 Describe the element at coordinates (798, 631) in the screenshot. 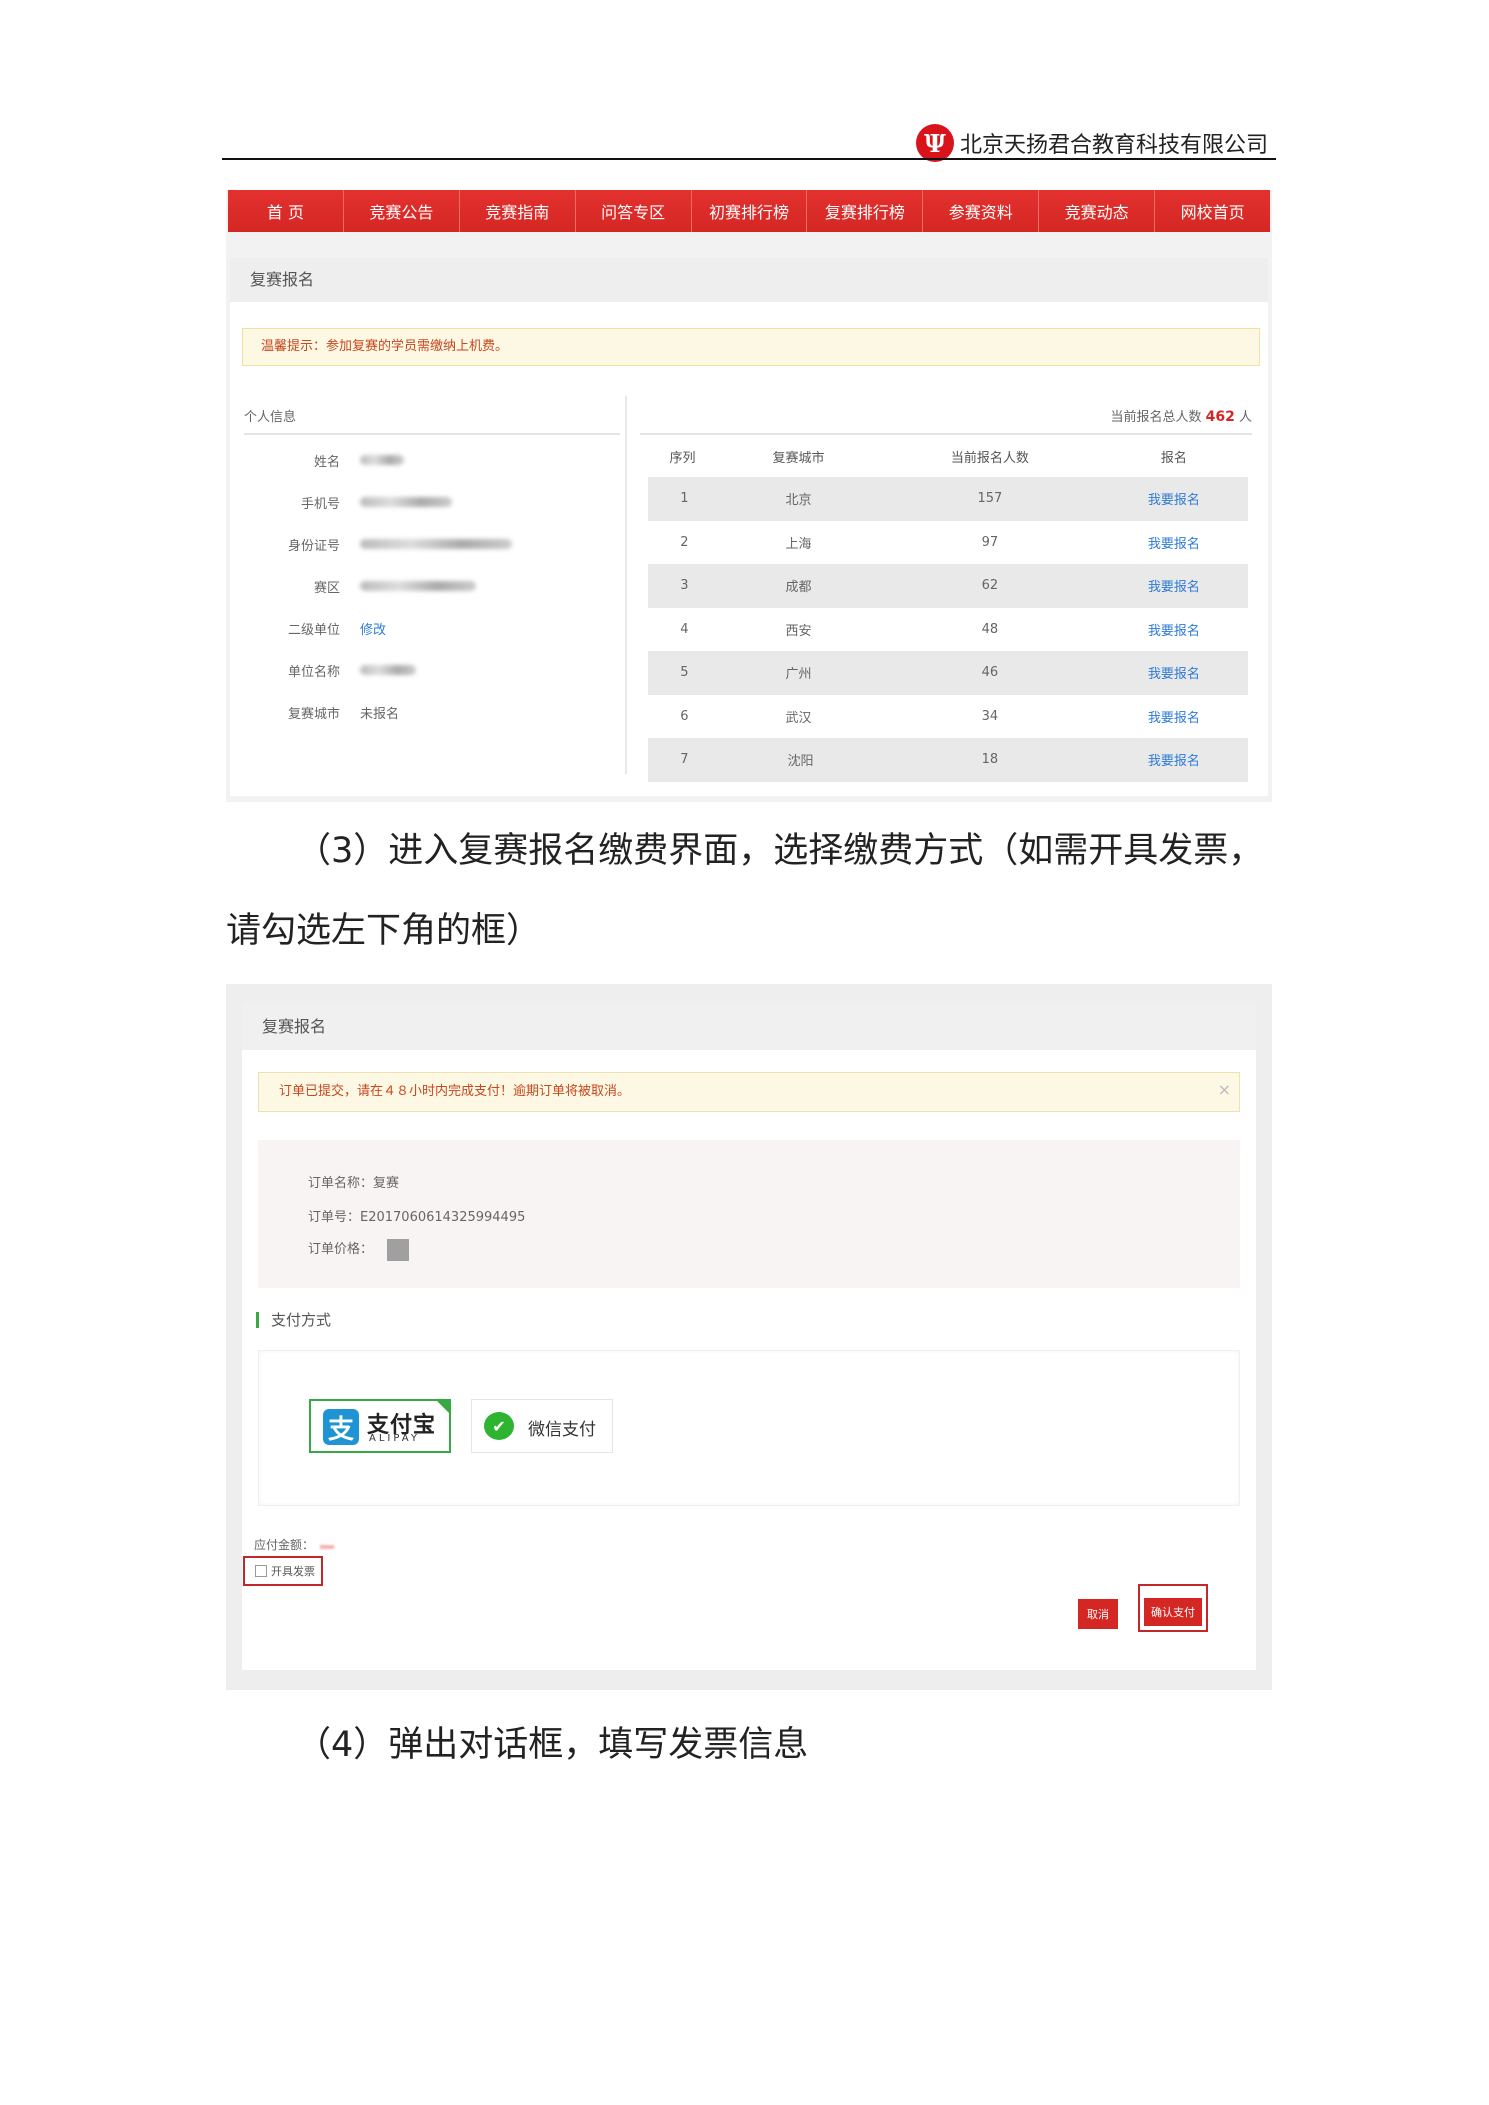

I see `row-city: 西安` at that location.